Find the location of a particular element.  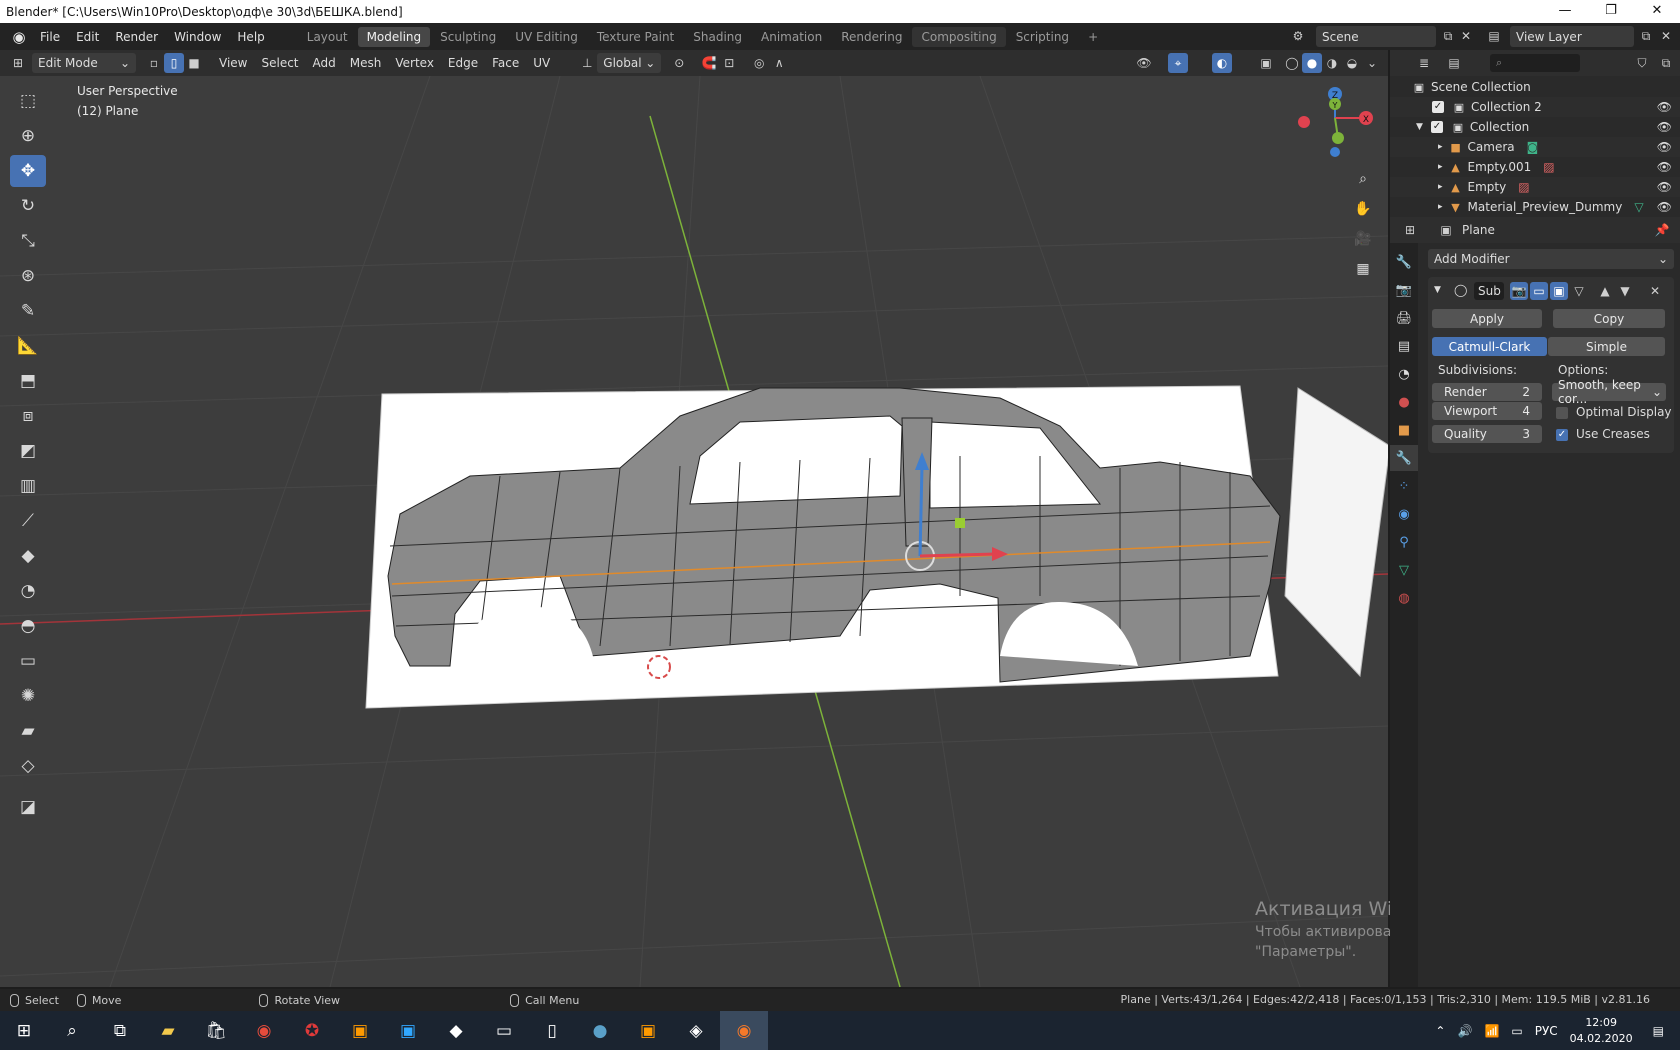

material-shading-icon: ◑ is located at coordinates (1332, 63).